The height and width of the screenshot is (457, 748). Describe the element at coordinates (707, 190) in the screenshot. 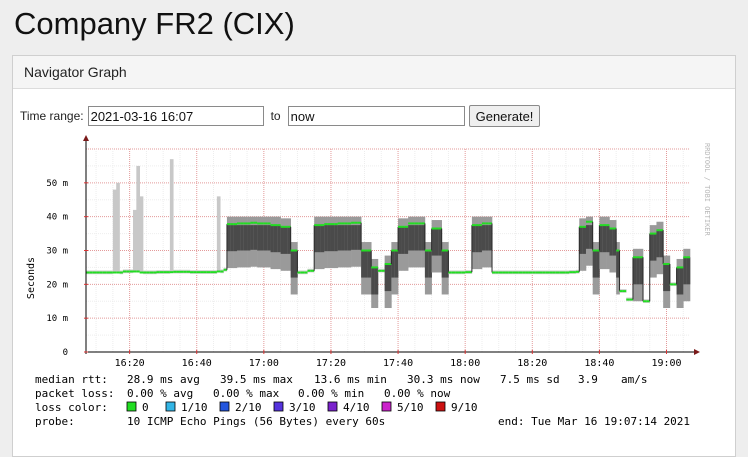

I see `rrdtool-watermark: RRDTOOL / TOBI OETIKER` at that location.